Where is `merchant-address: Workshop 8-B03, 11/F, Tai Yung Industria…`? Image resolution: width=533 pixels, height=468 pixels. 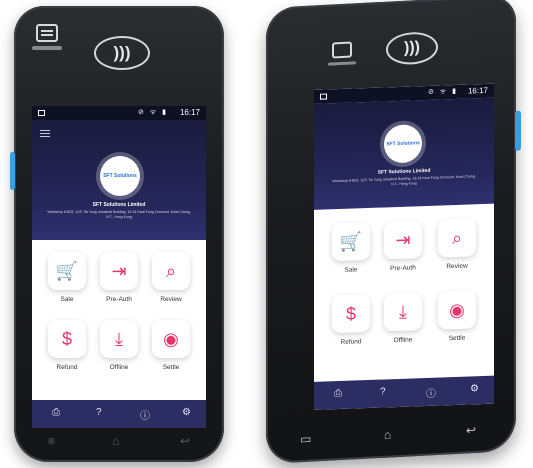 merchant-address: Workshop 8-B03, 11/F, Tai Yung Industria… is located at coordinates (119, 214).